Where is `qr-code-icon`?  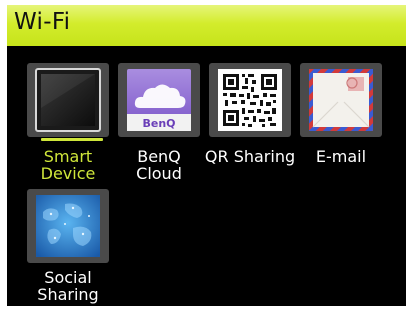
qr-code-icon is located at coordinates (250, 100).